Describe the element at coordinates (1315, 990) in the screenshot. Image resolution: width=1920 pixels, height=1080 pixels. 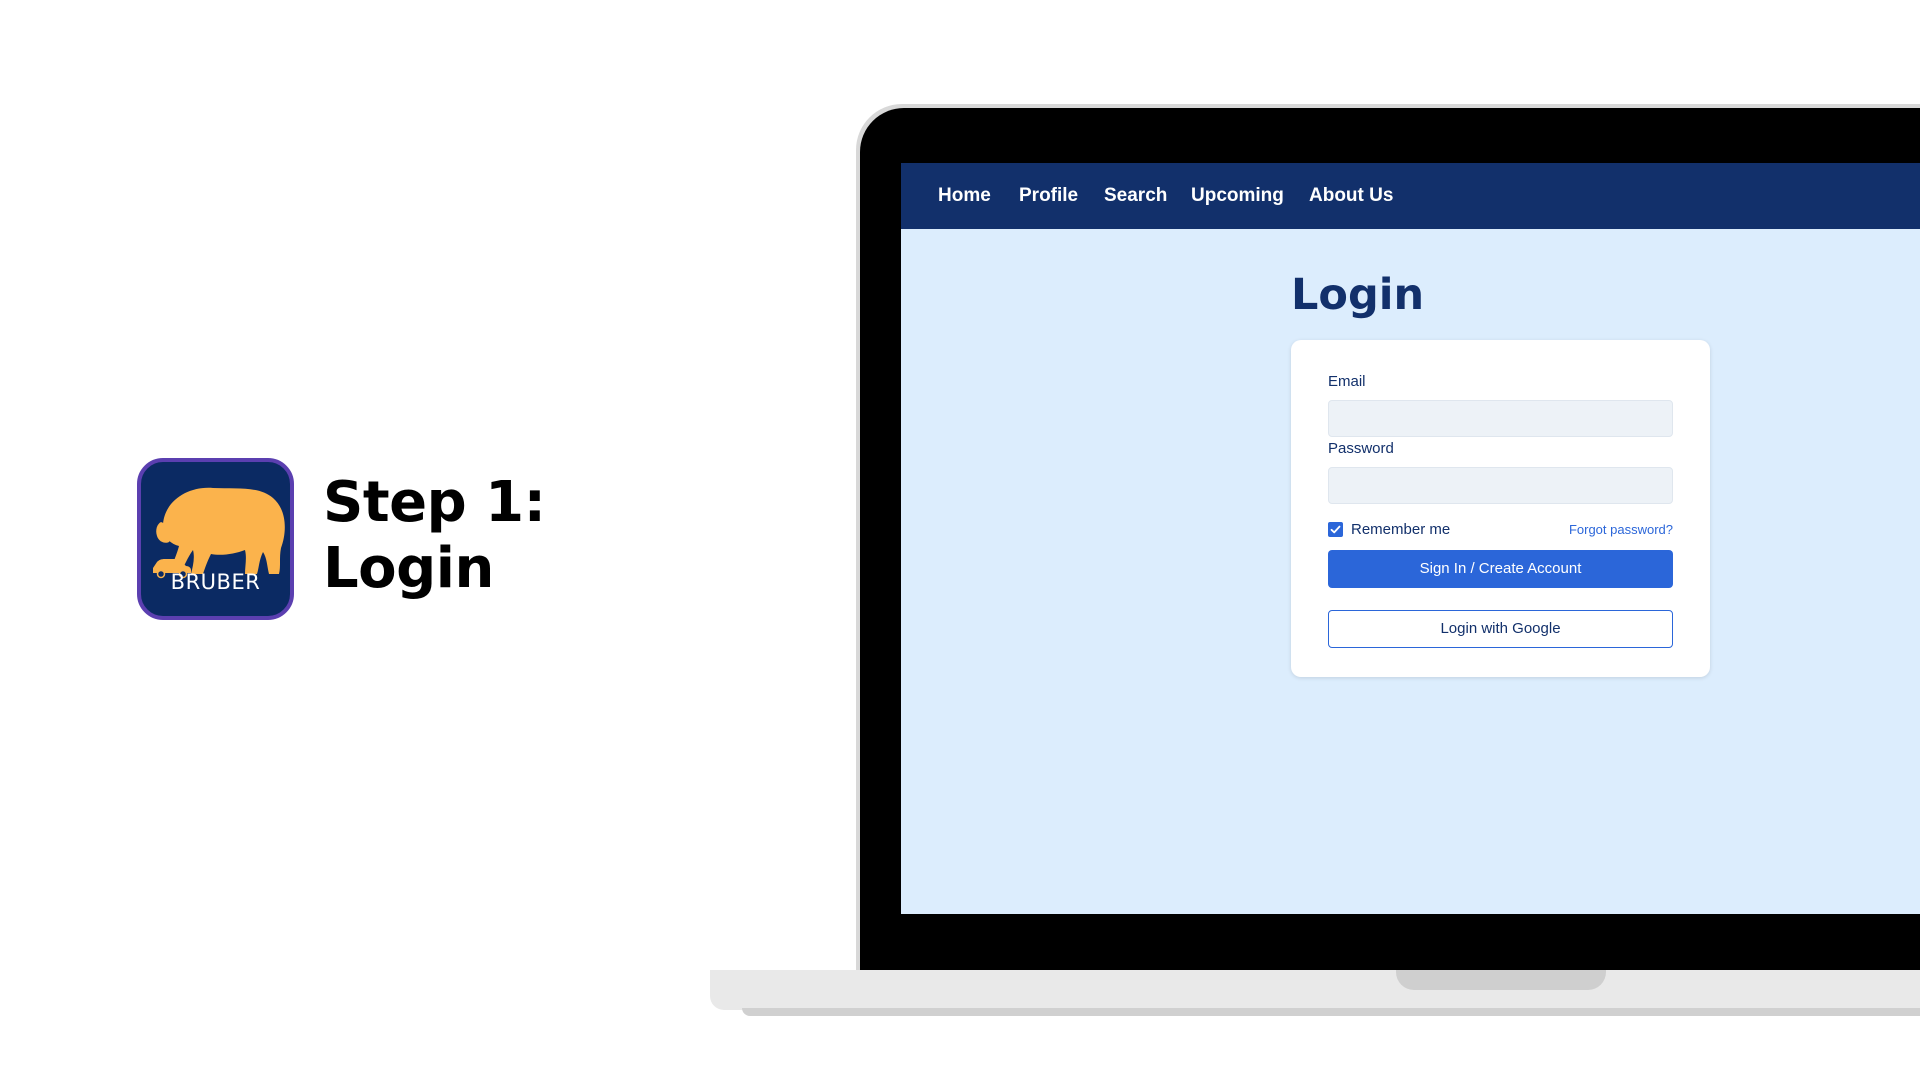
I see `laptop-base` at that location.